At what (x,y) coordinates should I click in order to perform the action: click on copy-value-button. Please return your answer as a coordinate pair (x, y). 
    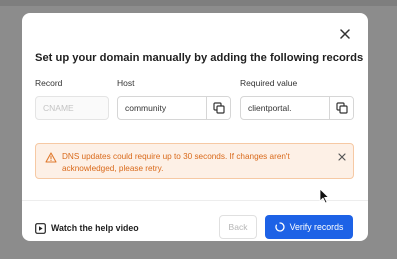
    Looking at the image, I should click on (341, 108).